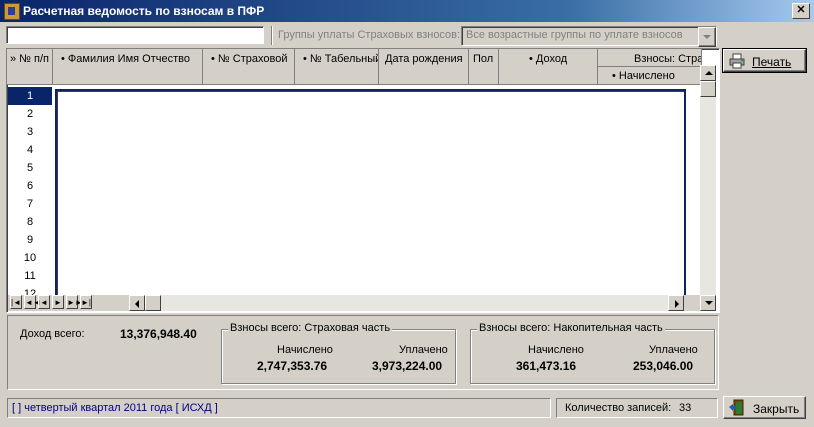  I want to click on col-header-tab: • № Табельный, so click(337, 67).